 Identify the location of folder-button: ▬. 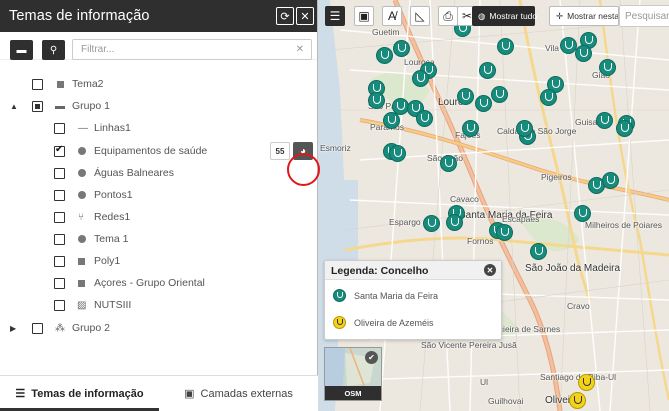
(21, 50).